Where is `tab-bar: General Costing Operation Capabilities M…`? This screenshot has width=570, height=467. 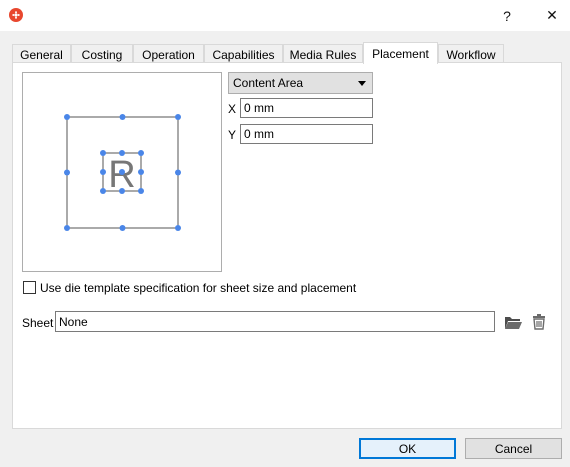
tab-bar: General Costing Operation Capabilities M… is located at coordinates (287, 53).